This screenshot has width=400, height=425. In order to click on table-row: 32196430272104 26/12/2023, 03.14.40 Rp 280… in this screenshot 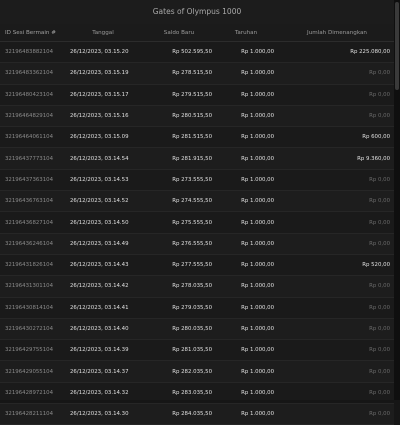, I will do `click(197, 329)`.